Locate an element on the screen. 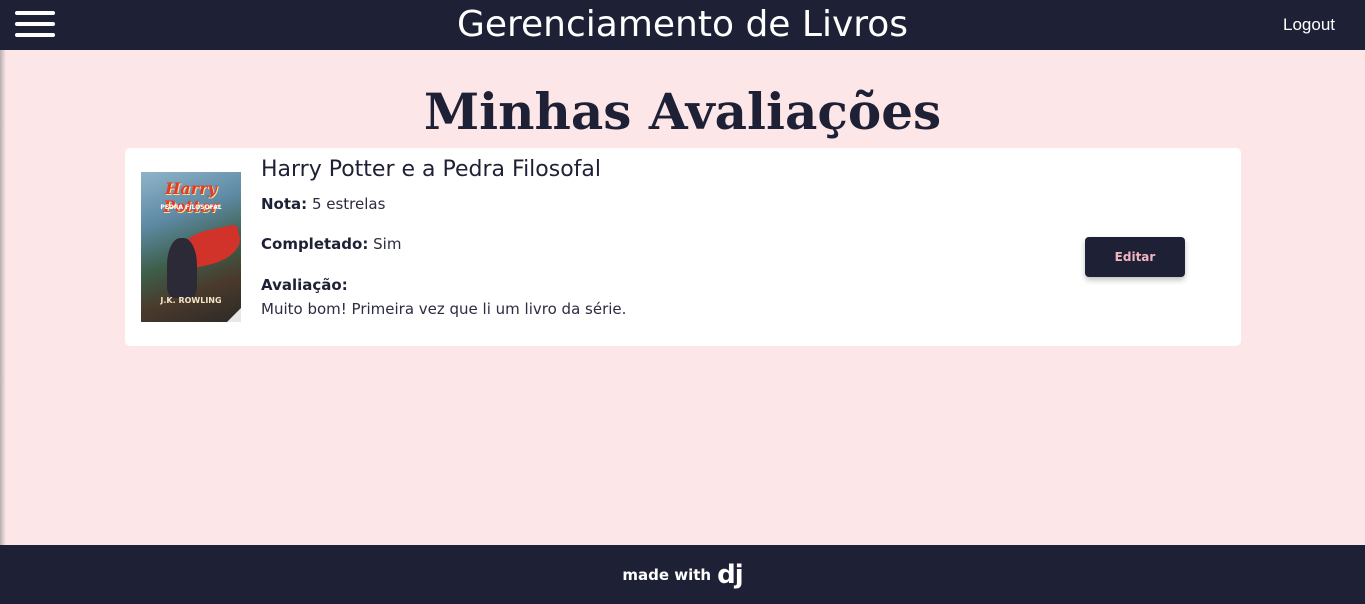 The image size is (1365, 604). rating-label: Nota: is located at coordinates (284, 204).